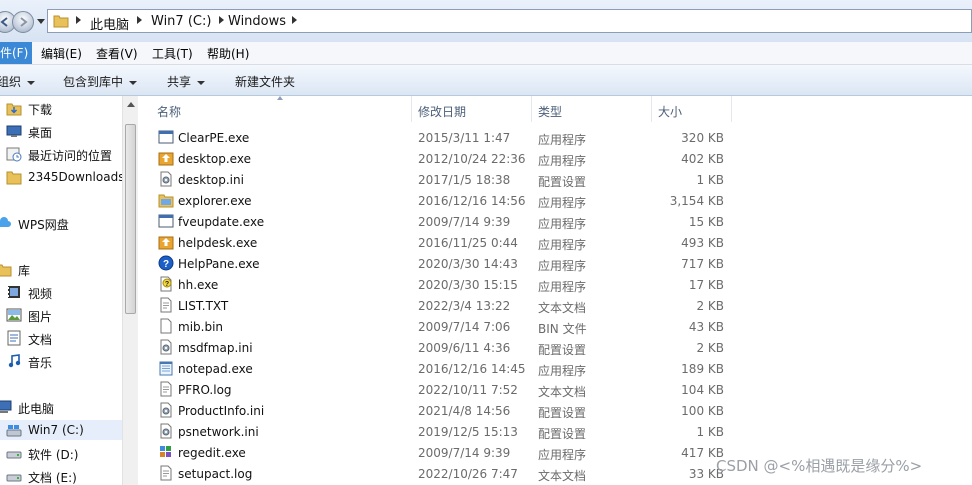  I want to click on scrollbar-thumb, so click(130, 219).